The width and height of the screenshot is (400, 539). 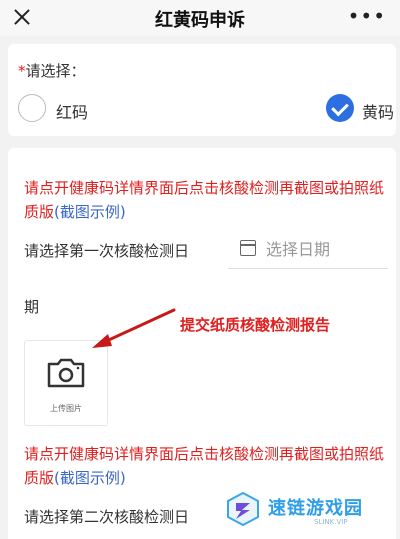 I want to click on watermark: 速链游戏园 SLINK.VIP, so click(x=304, y=510).